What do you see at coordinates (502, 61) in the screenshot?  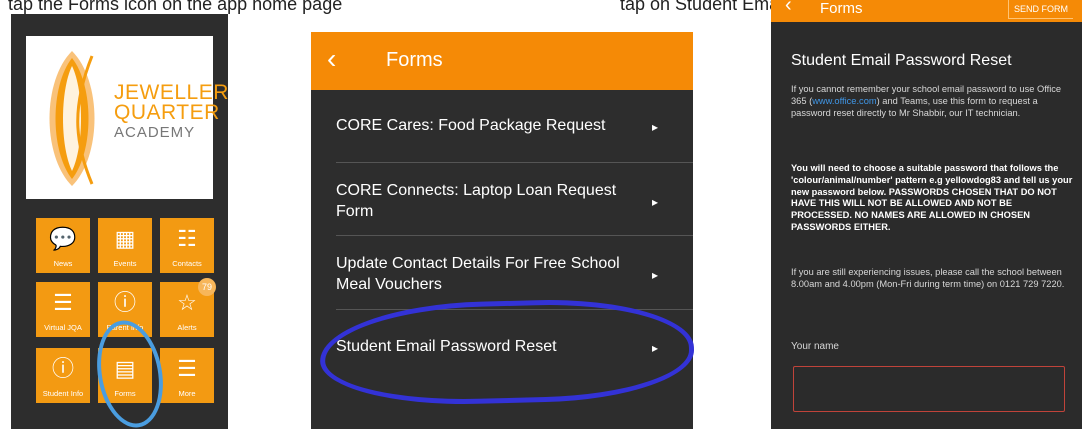 I see `forms-header: ‹ Forms` at bounding box center [502, 61].